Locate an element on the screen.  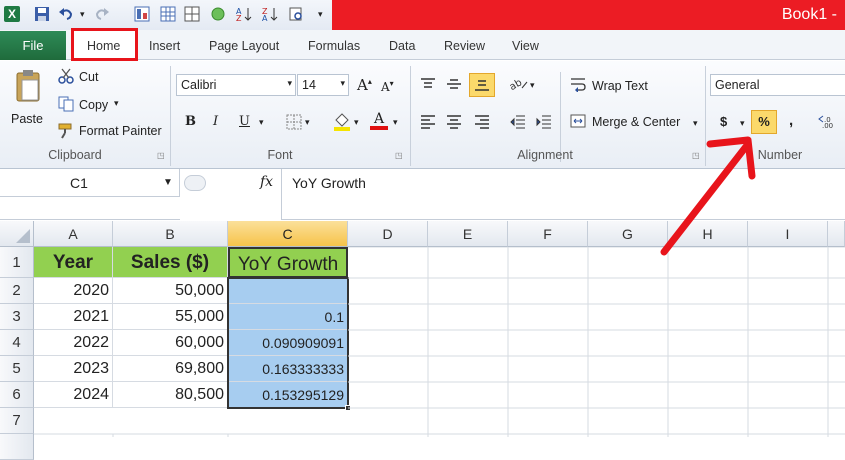
font-name-box: Calibri ▾ is located at coordinates (236, 85).